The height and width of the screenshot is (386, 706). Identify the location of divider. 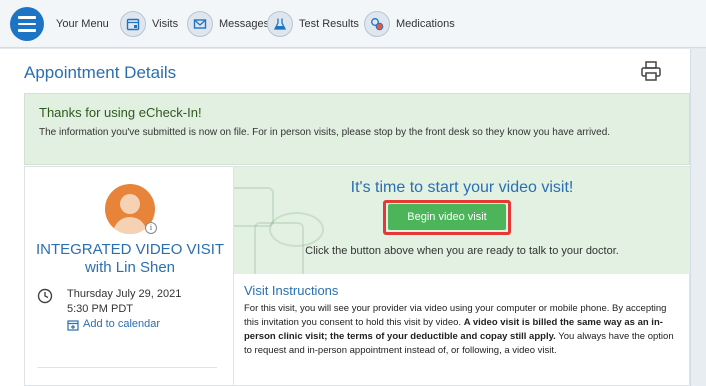
(127, 367).